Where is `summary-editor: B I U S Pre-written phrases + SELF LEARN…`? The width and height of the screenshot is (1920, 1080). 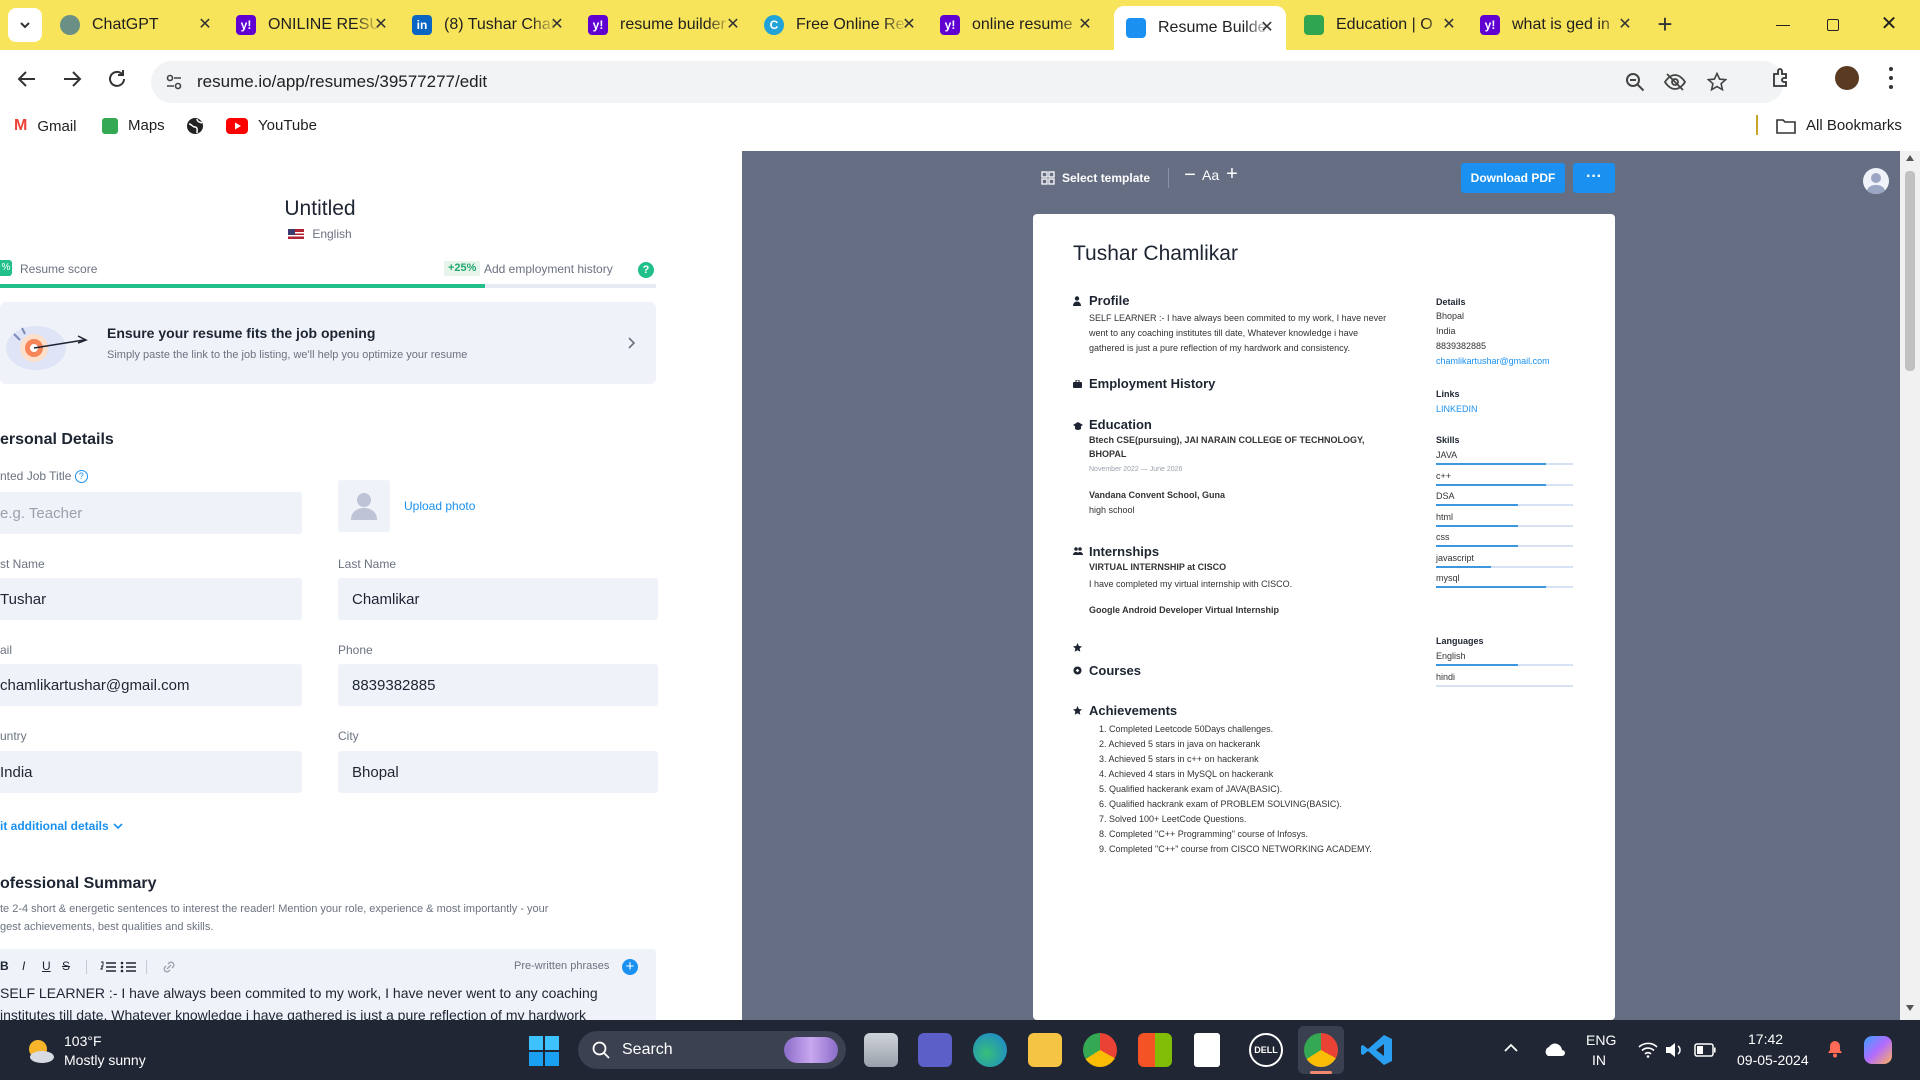
summary-editor: B I U S Pre-written phrases + SELF LEARN… is located at coordinates (328, 984).